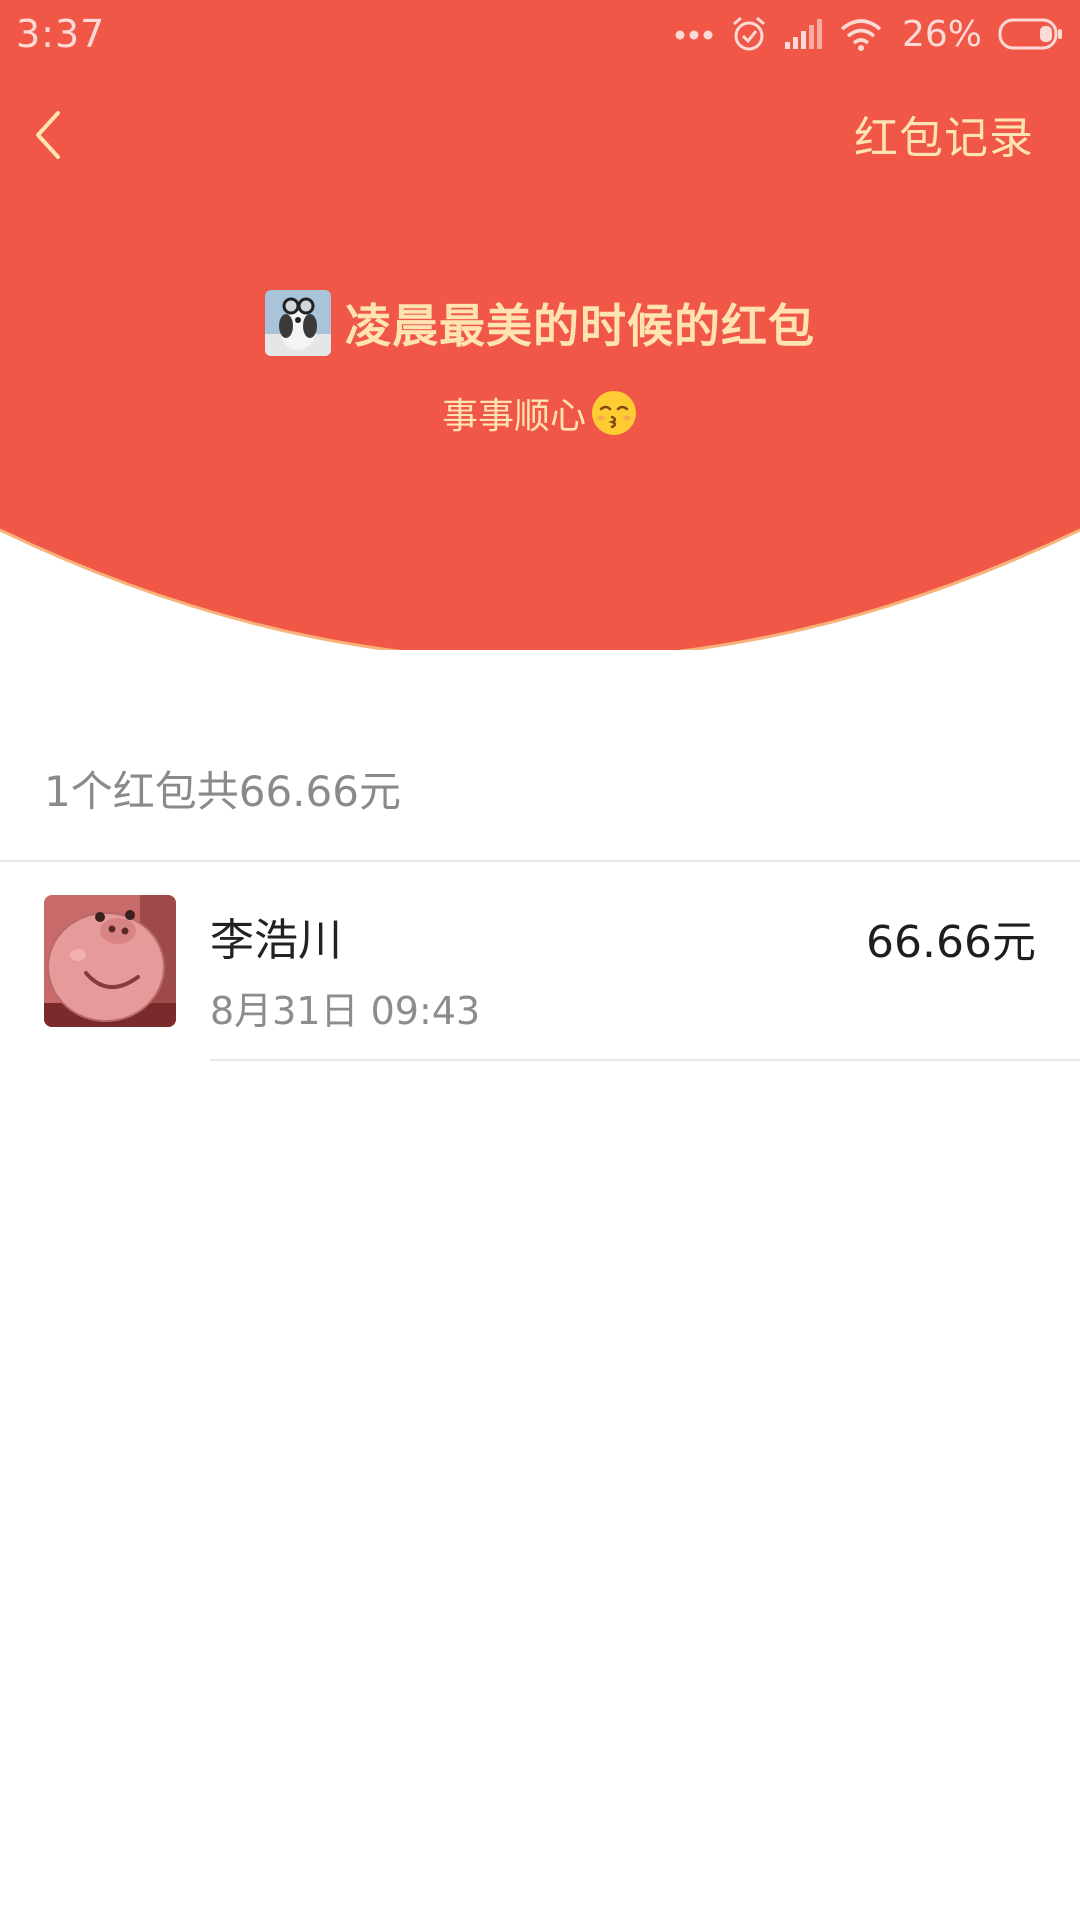  I want to click on status-time: 3:37, so click(61, 34).